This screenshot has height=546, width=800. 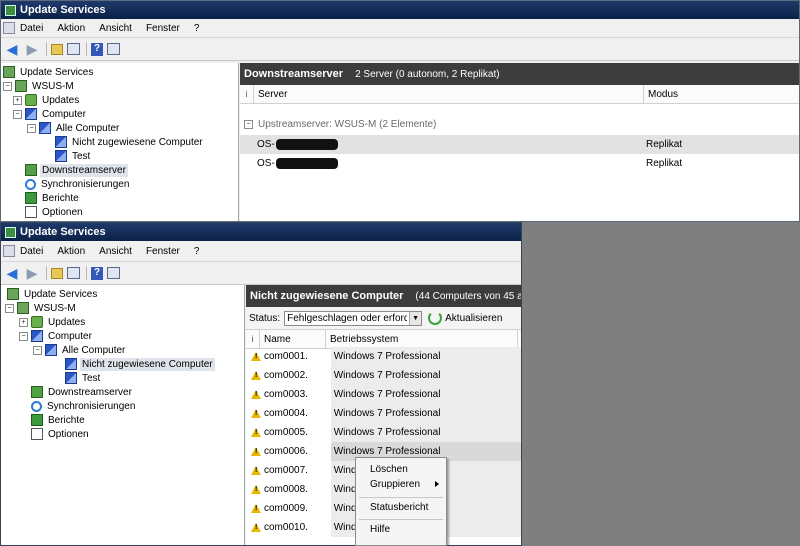 I want to click on back-menu-ansicht: Ansicht, so click(x=115, y=28).